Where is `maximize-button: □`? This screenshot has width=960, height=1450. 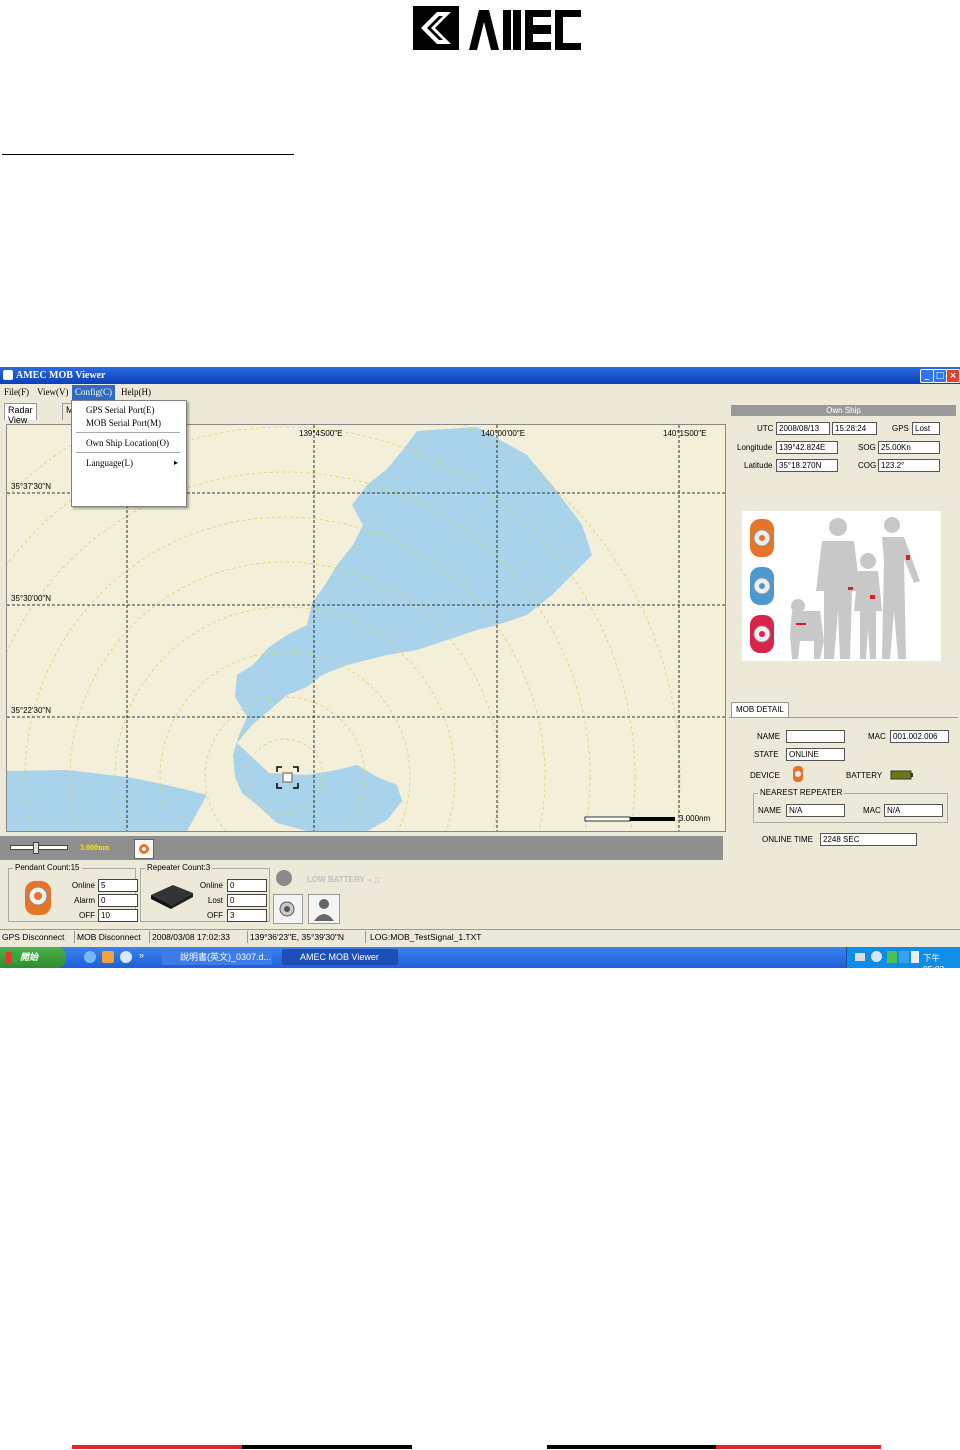 maximize-button: □ is located at coordinates (940, 376).